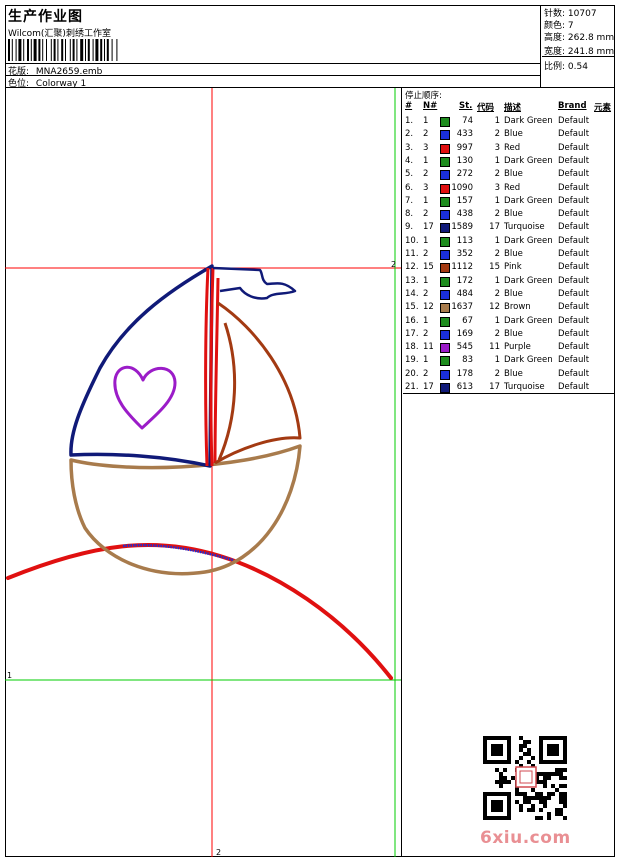 The width and height of the screenshot is (620, 860). Describe the element at coordinates (494, 347) in the screenshot. I see `cell-code: 11` at that location.